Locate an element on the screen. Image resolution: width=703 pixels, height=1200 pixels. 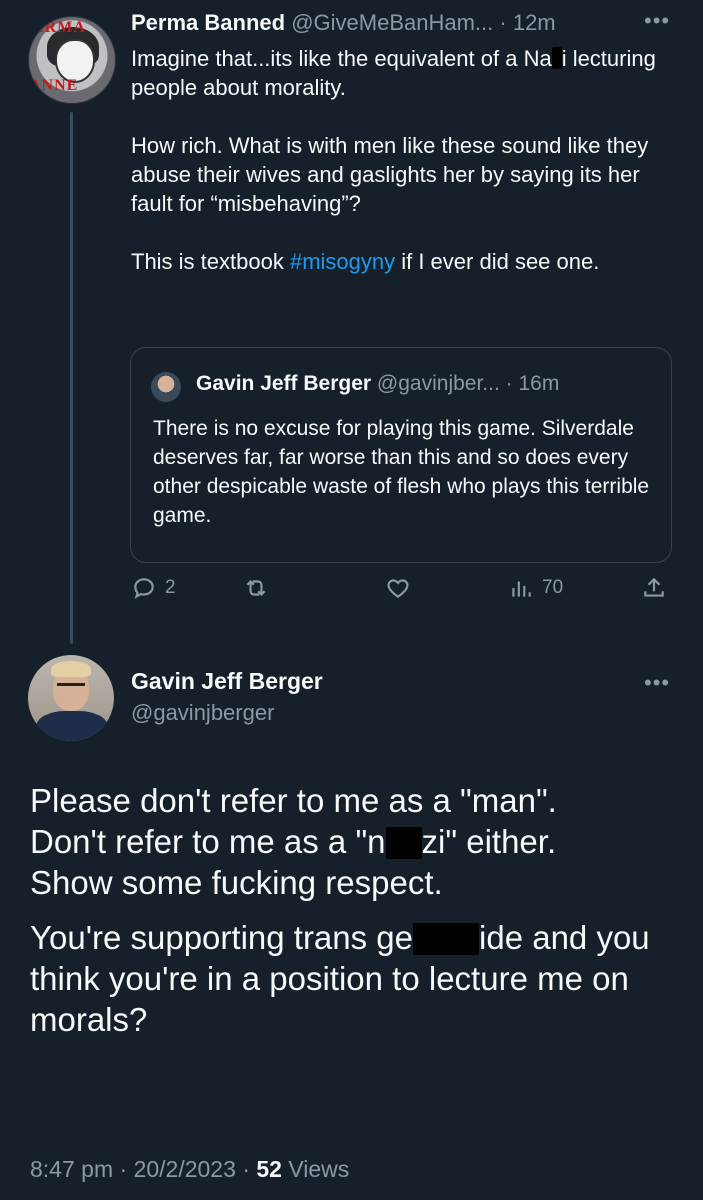
parent-display-name: Perma Banned is located at coordinates (208, 22).